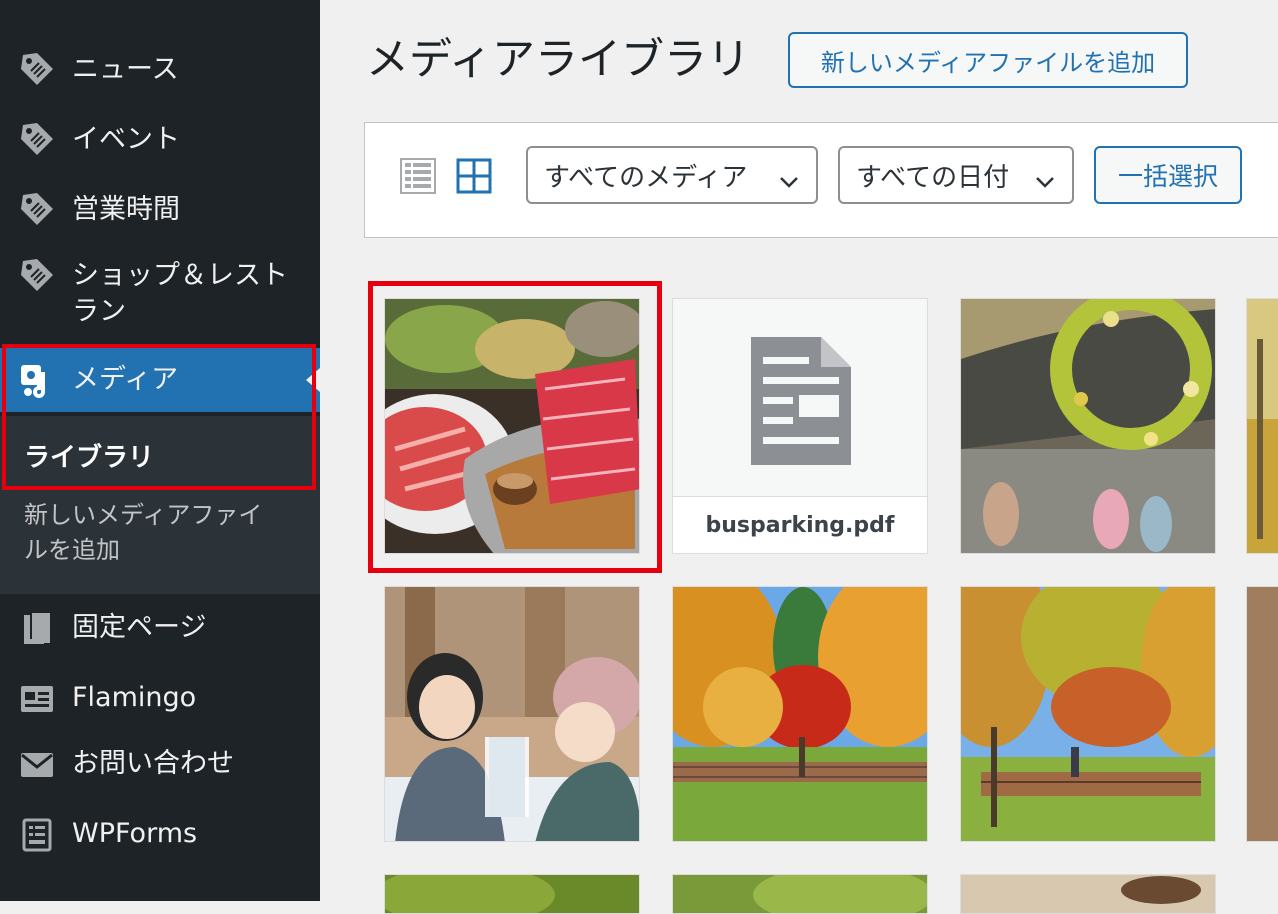  I want to click on flamingo-icon, so click(37, 699).